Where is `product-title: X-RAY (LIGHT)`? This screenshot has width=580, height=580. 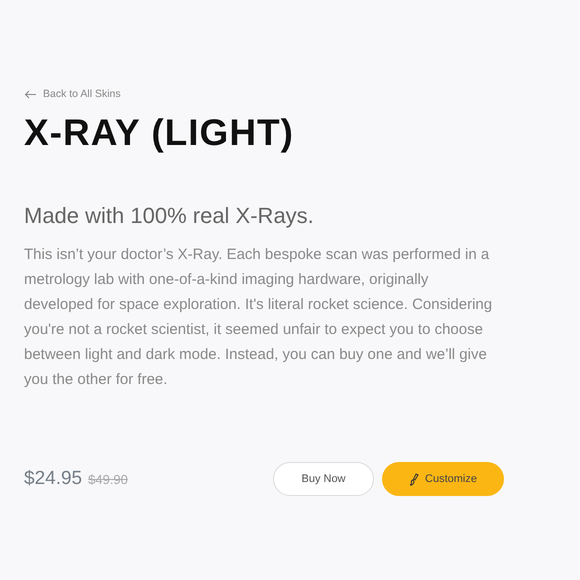
product-title: X-RAY (LIGHT) is located at coordinates (159, 133).